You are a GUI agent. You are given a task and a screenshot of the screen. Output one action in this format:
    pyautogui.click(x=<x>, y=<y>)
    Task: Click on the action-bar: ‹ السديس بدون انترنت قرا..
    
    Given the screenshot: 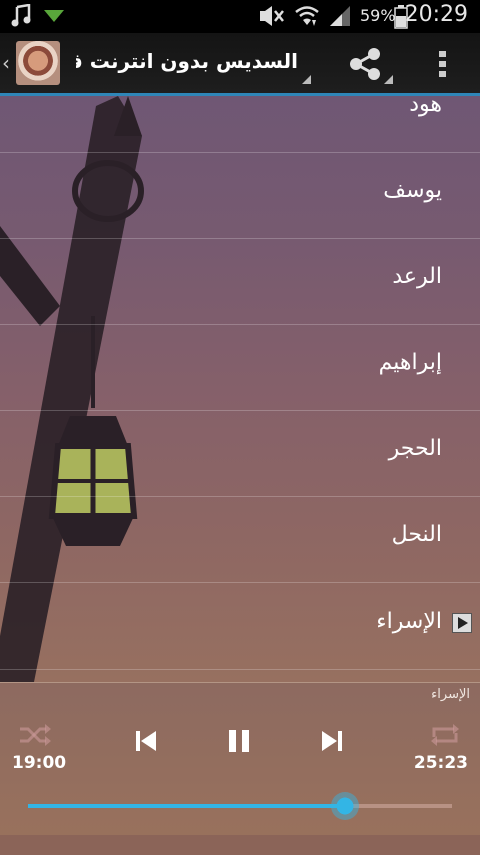 What is the action you would take?
    pyautogui.click(x=240, y=64)
    